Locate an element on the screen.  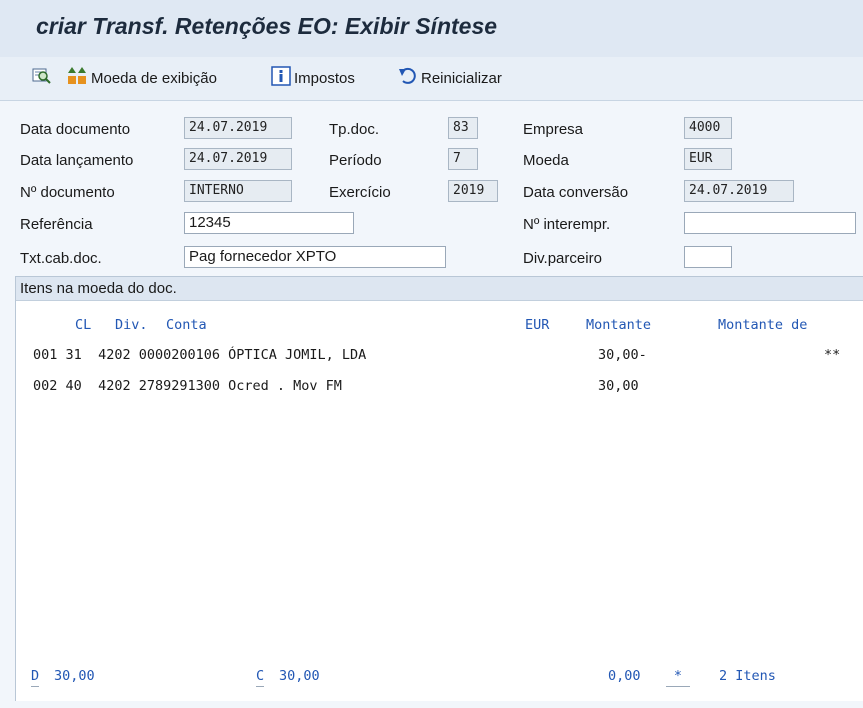
tp-doc-field: 83 is located at coordinates (463, 128).